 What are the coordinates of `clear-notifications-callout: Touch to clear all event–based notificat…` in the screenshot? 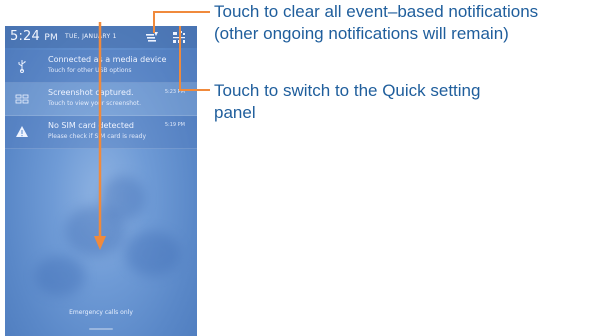 It's located at (376, 23).